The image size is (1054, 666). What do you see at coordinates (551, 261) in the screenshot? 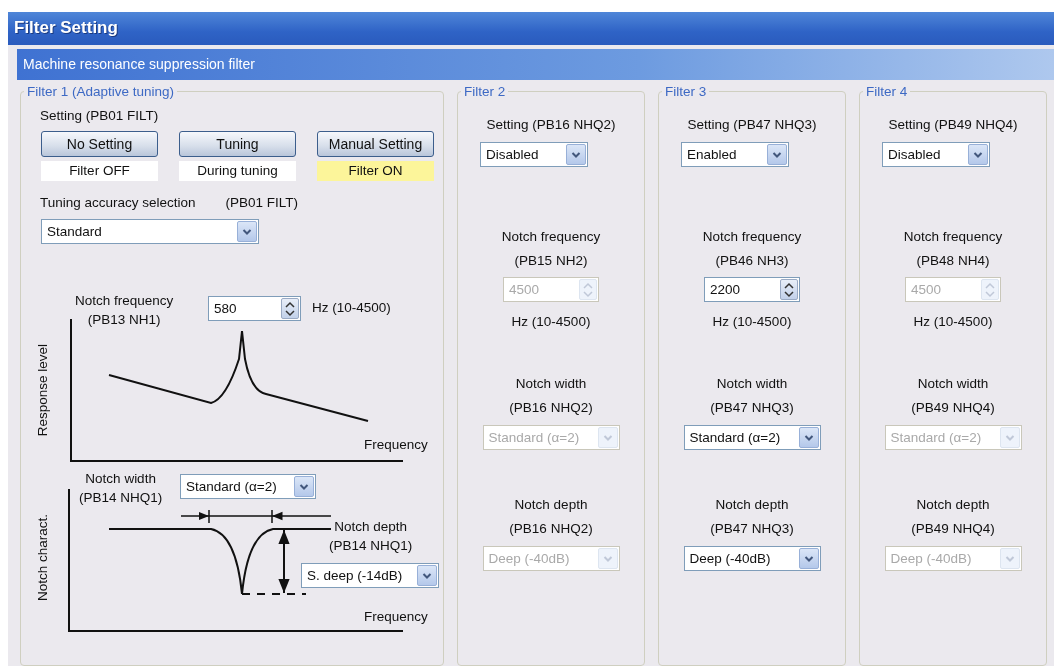
I see `parameter-label: (PB15 NH2)` at bounding box center [551, 261].